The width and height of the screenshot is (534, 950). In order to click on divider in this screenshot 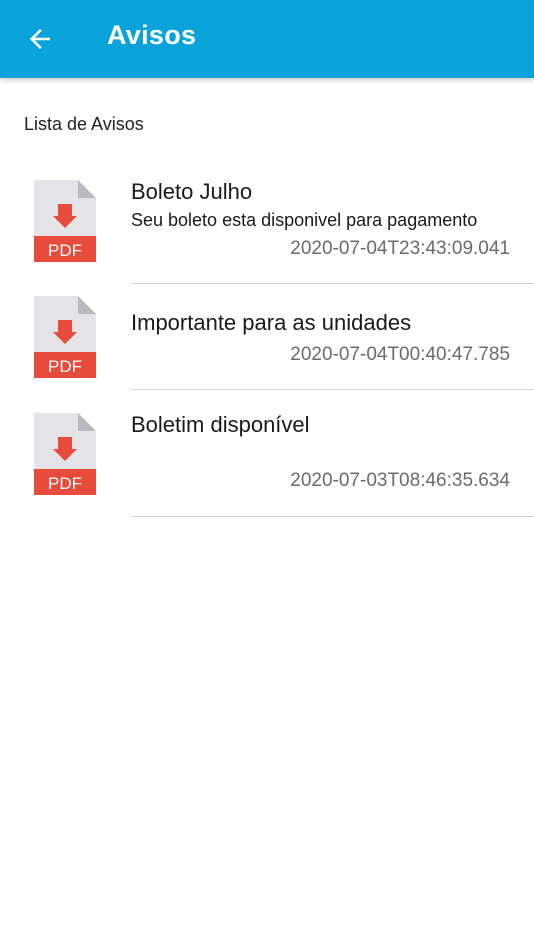, I will do `click(332, 516)`.